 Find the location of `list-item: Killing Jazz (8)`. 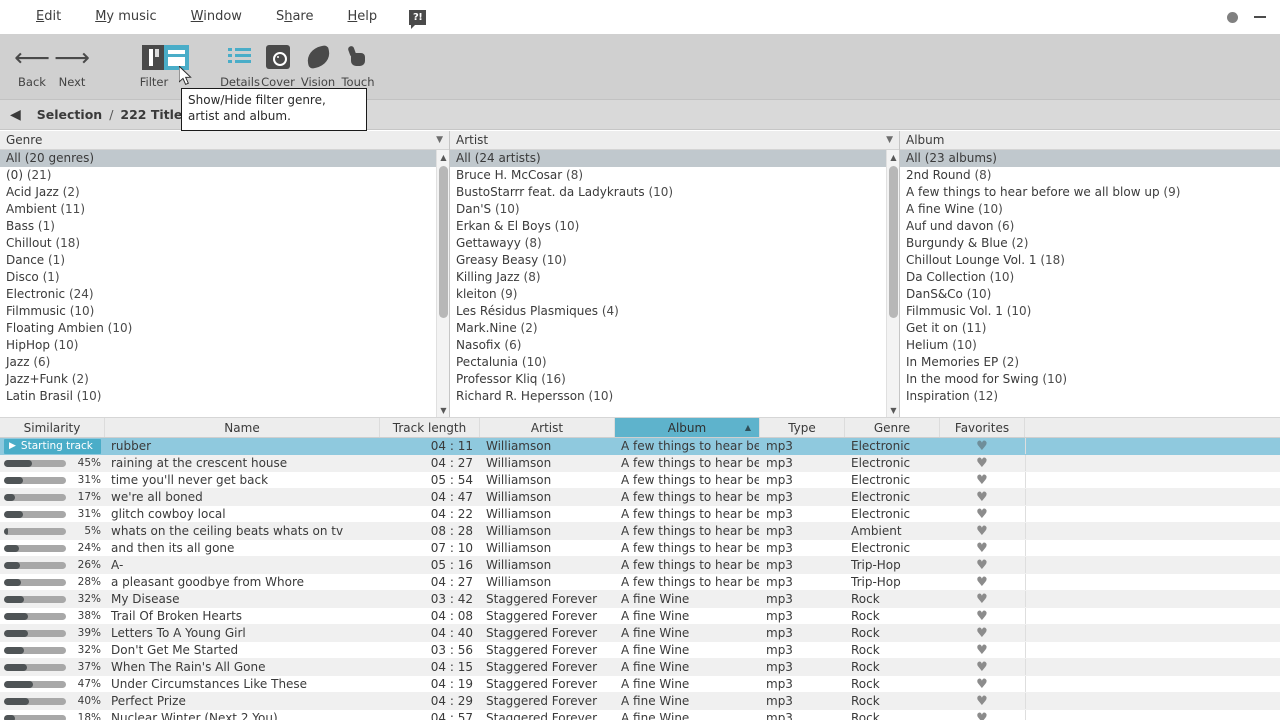

list-item: Killing Jazz (8) is located at coordinates (674, 277).